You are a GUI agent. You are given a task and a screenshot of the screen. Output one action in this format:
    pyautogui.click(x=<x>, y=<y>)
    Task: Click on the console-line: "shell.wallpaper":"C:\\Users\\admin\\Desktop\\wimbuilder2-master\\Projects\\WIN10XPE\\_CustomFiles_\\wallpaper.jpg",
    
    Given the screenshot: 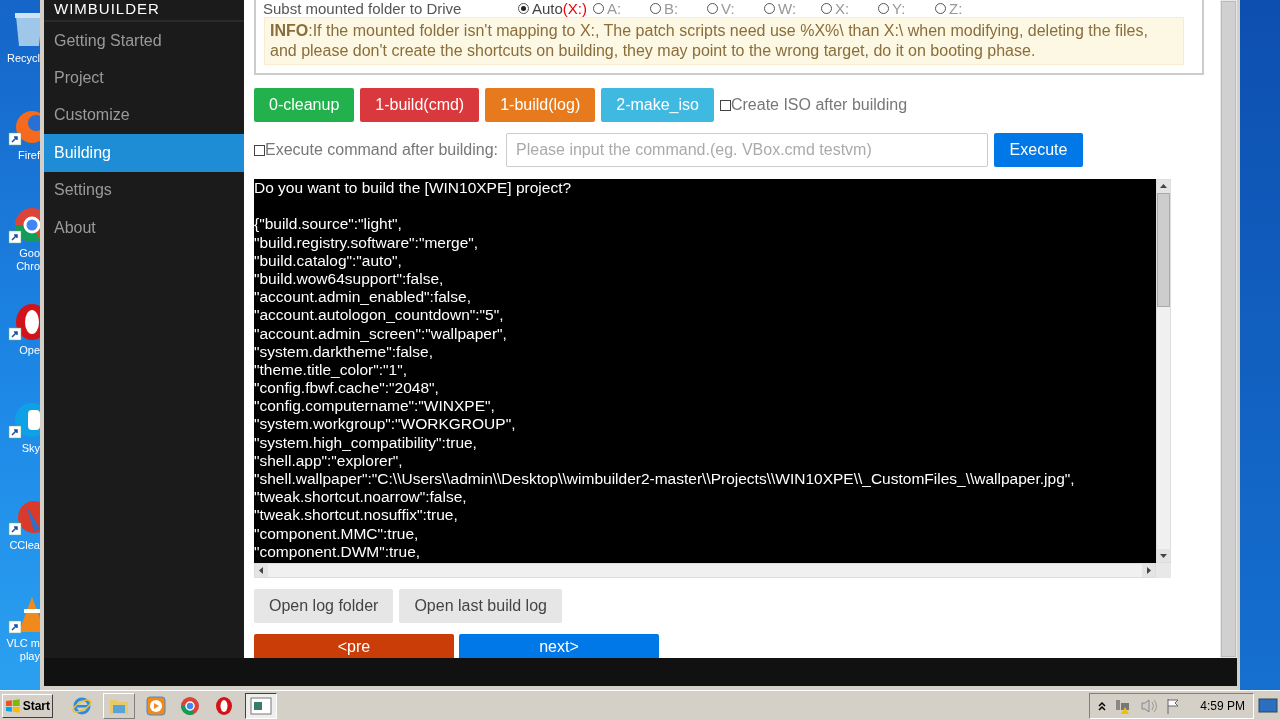 What is the action you would take?
    pyautogui.click(x=665, y=479)
    